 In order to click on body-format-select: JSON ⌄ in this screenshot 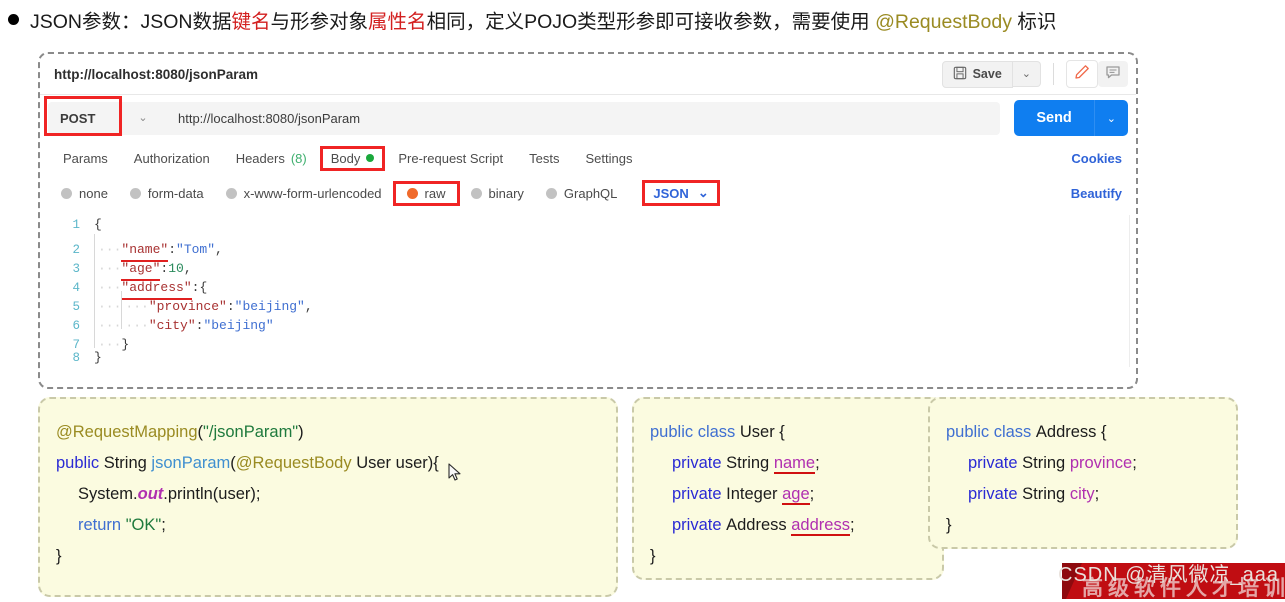, I will do `click(681, 193)`.